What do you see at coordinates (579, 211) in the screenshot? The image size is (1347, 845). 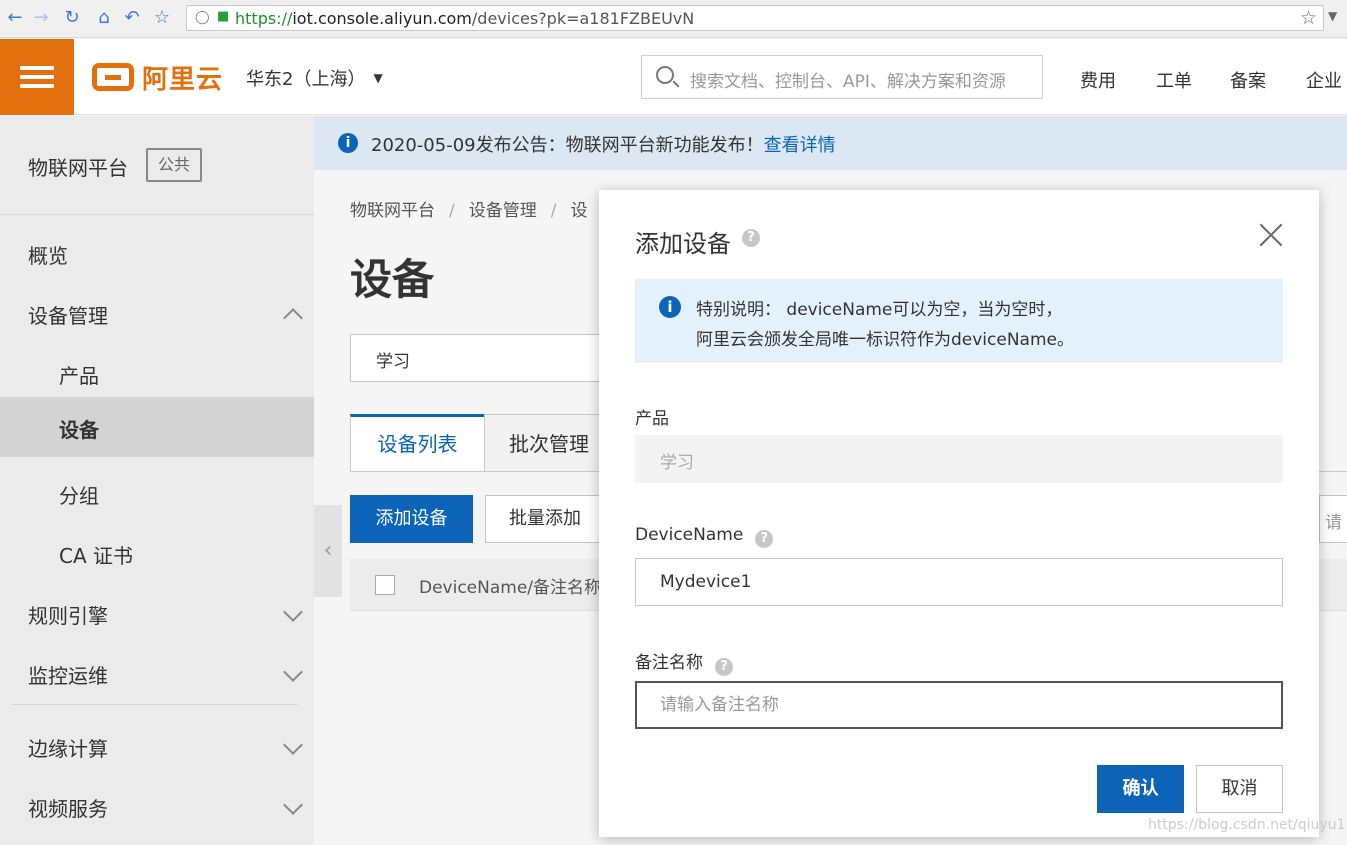 I see `breadcrumb-item: 设` at bounding box center [579, 211].